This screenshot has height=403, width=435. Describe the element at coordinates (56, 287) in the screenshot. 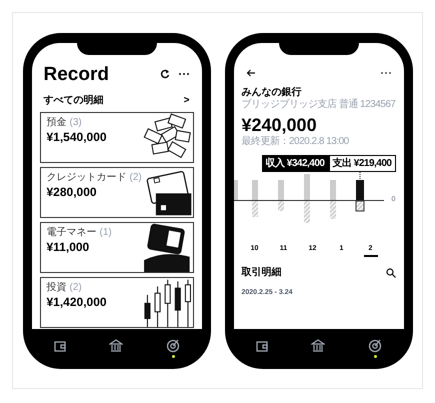

I see `category-label: 投資` at that location.